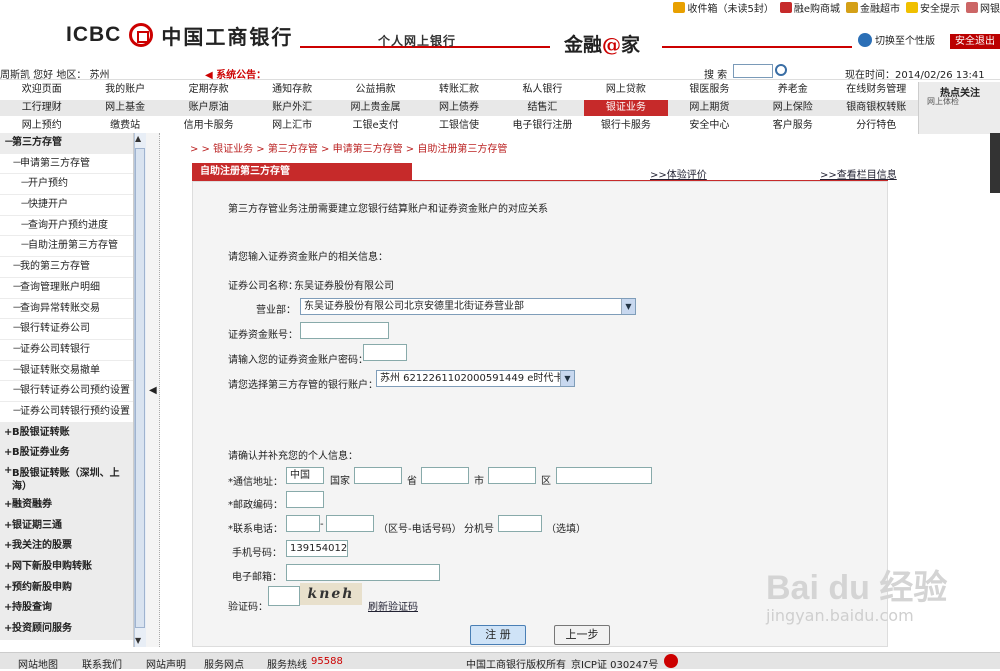  What do you see at coordinates (625, 90) in the screenshot?
I see `nav-item: 网上贷款` at bounding box center [625, 90].